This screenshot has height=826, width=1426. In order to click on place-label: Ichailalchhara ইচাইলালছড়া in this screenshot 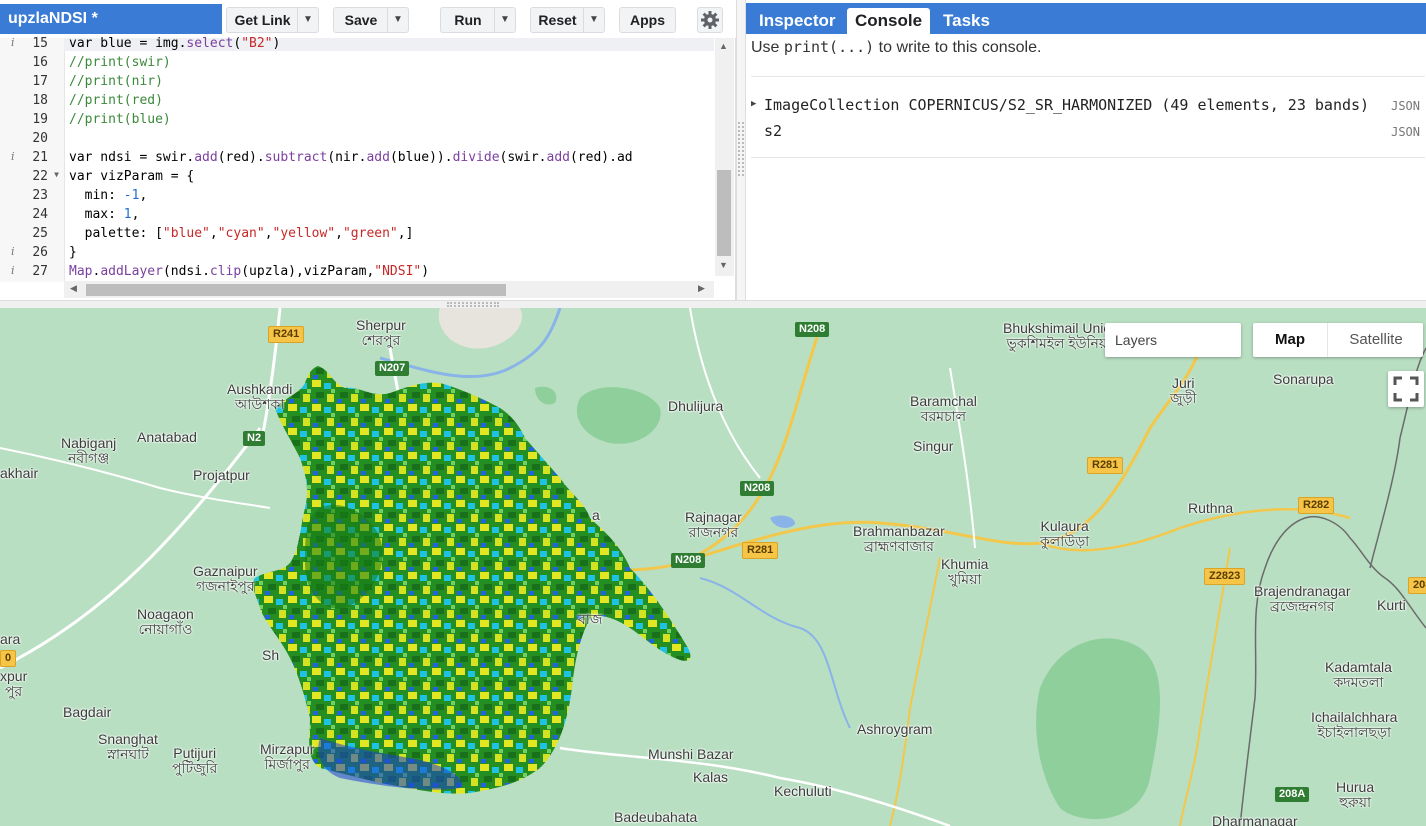, I will do `click(1354, 724)`.